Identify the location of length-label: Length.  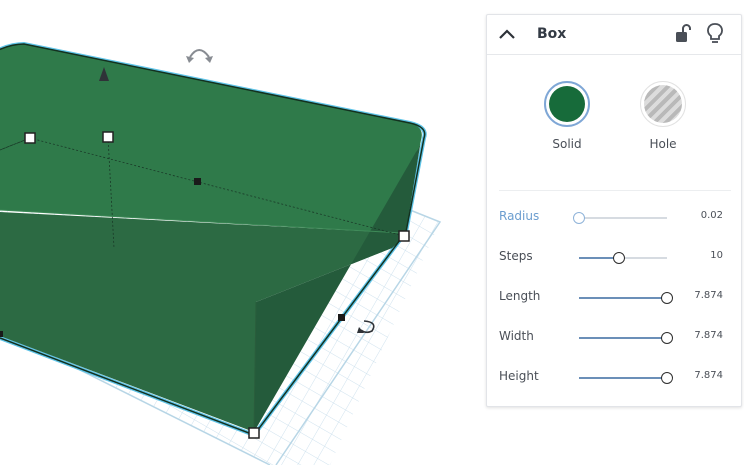
(520, 296).